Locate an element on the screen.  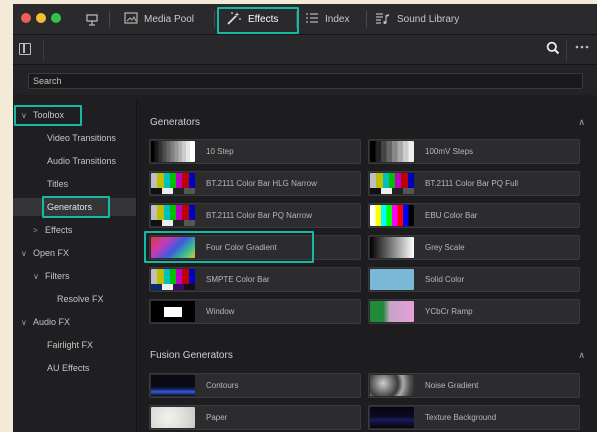
tab-index: Index is located at coordinates (327, 19).